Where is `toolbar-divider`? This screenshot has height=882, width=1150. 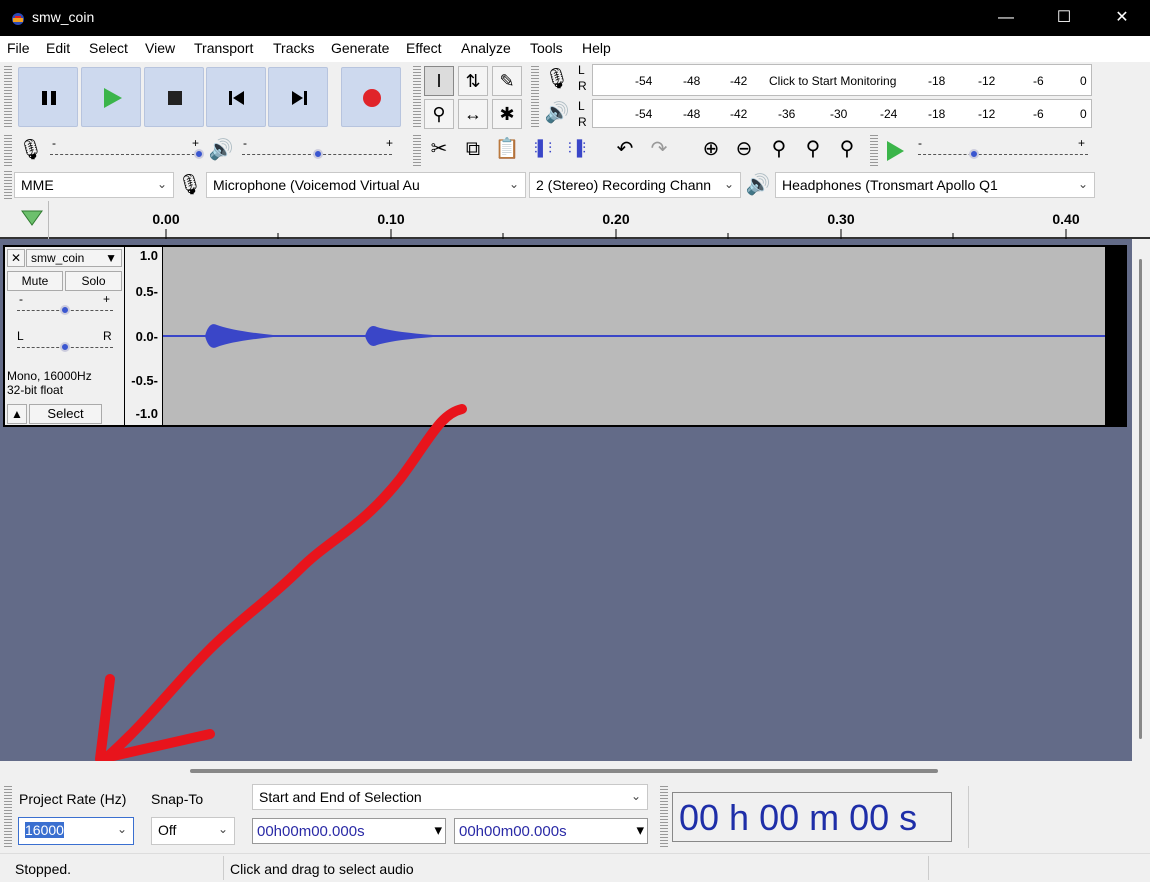
toolbar-divider is located at coordinates (968, 817).